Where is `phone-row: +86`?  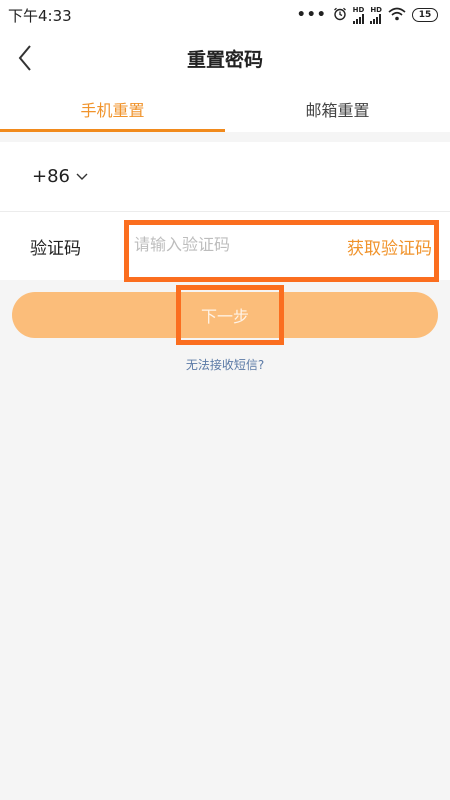 phone-row: +86 is located at coordinates (225, 177).